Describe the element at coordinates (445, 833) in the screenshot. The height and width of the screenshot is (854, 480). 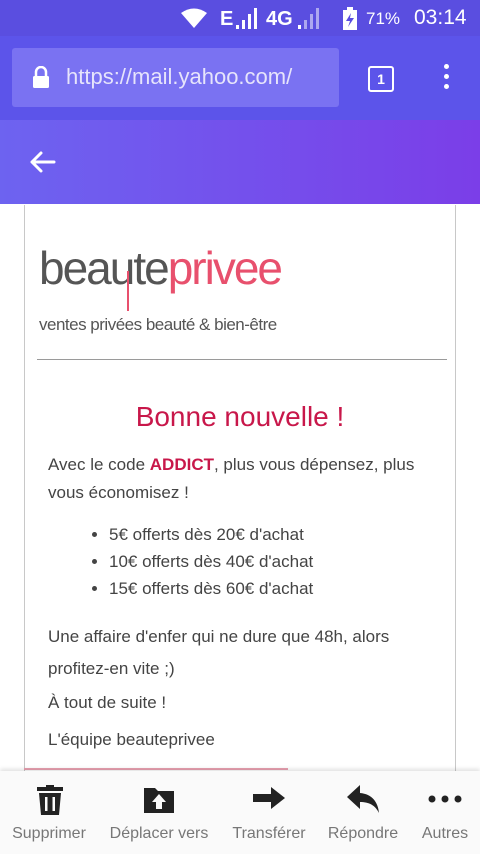
I see `more-label: Autres` at that location.